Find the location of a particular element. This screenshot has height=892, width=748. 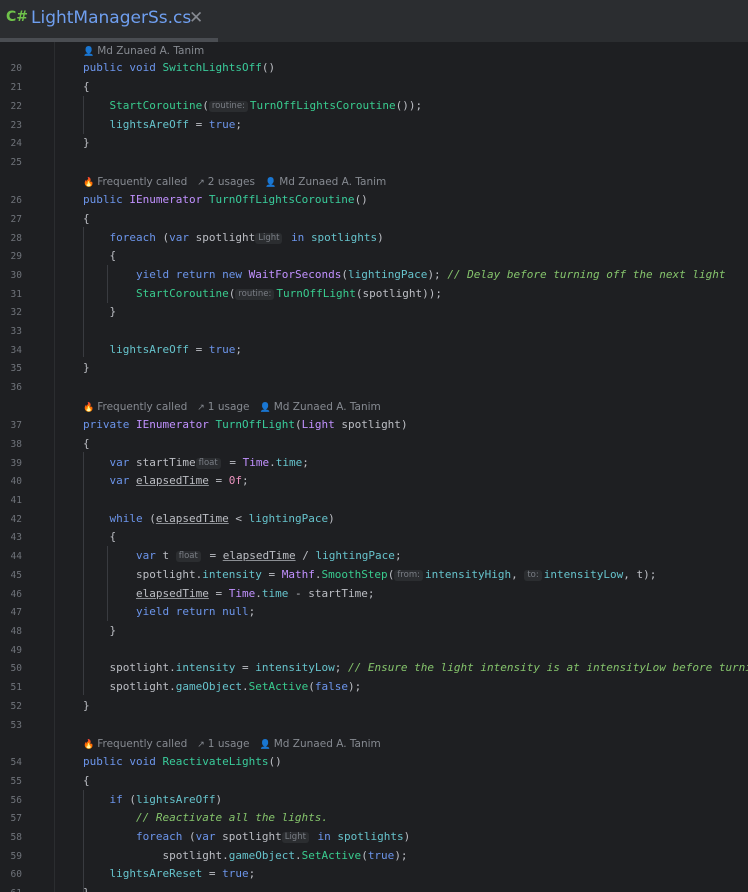

code-line: 53 is located at coordinates (374, 725).